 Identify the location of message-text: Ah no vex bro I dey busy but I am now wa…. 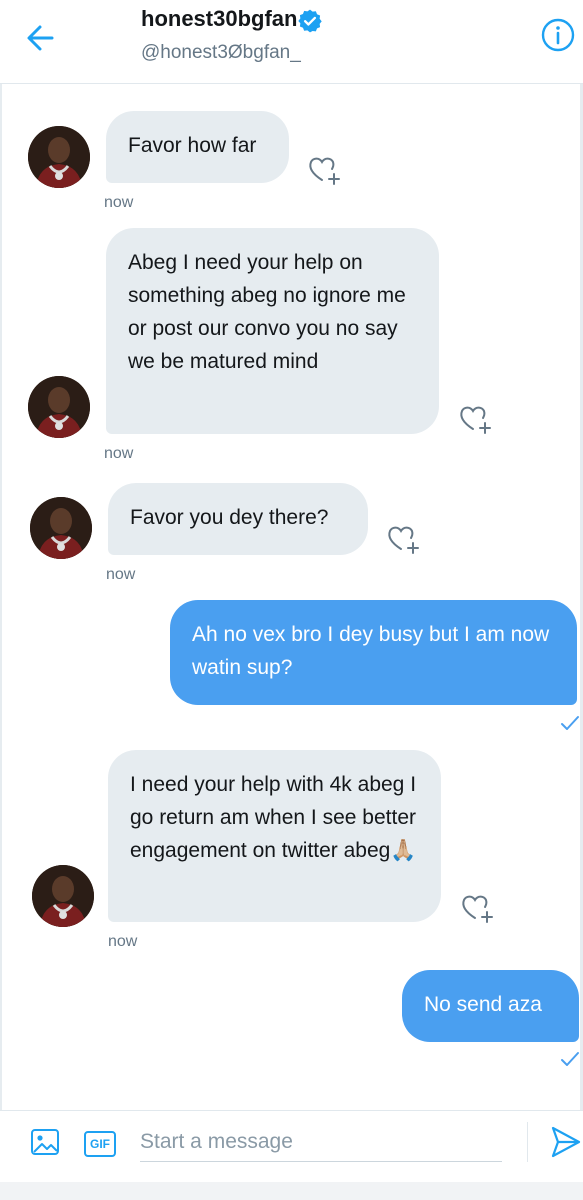
(371, 651).